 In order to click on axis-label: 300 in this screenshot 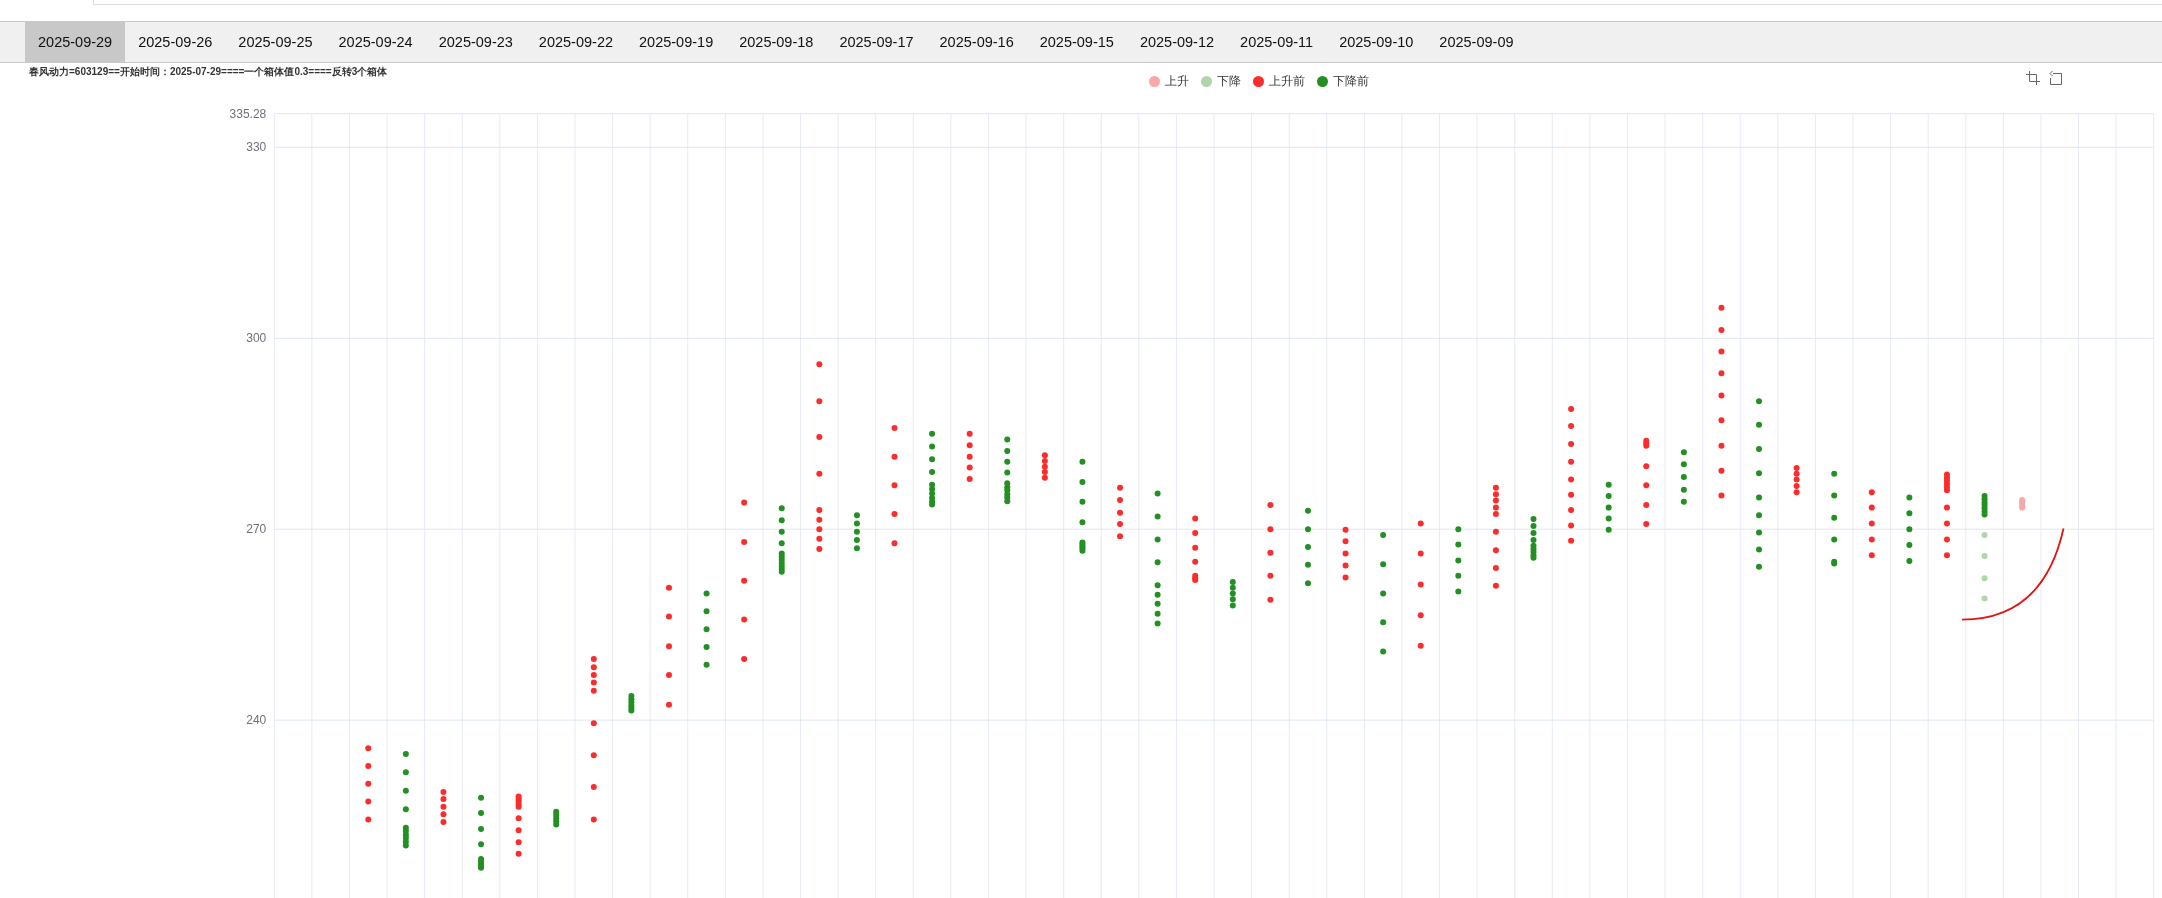, I will do `click(256, 338)`.